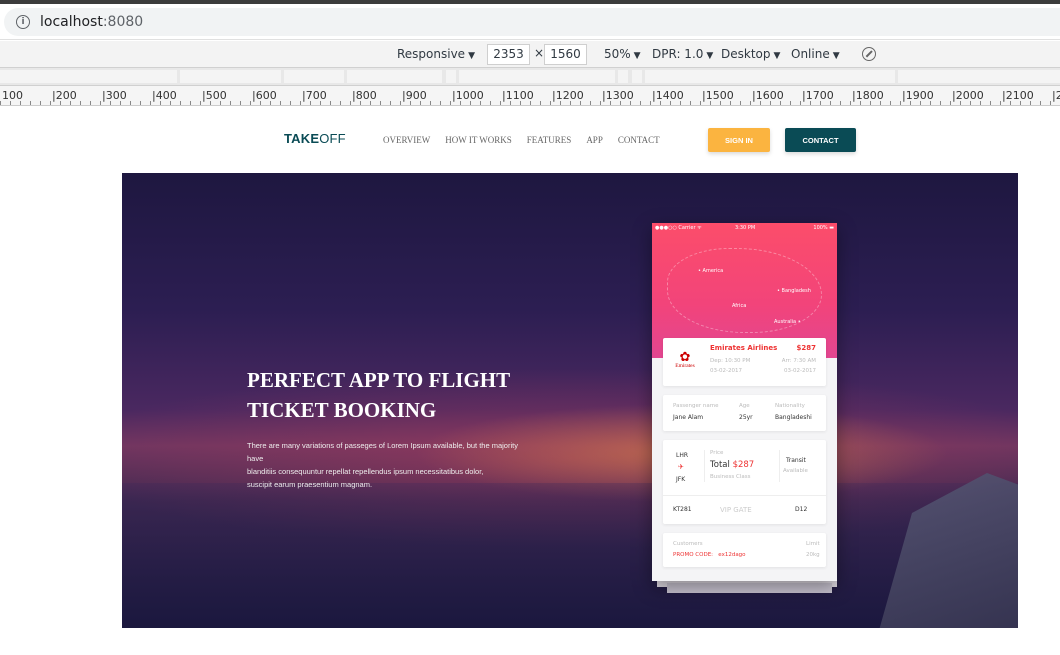 The width and height of the screenshot is (1060, 655). Describe the element at coordinates (732, 465) in the screenshot. I see `total-price: Total $287` at that location.